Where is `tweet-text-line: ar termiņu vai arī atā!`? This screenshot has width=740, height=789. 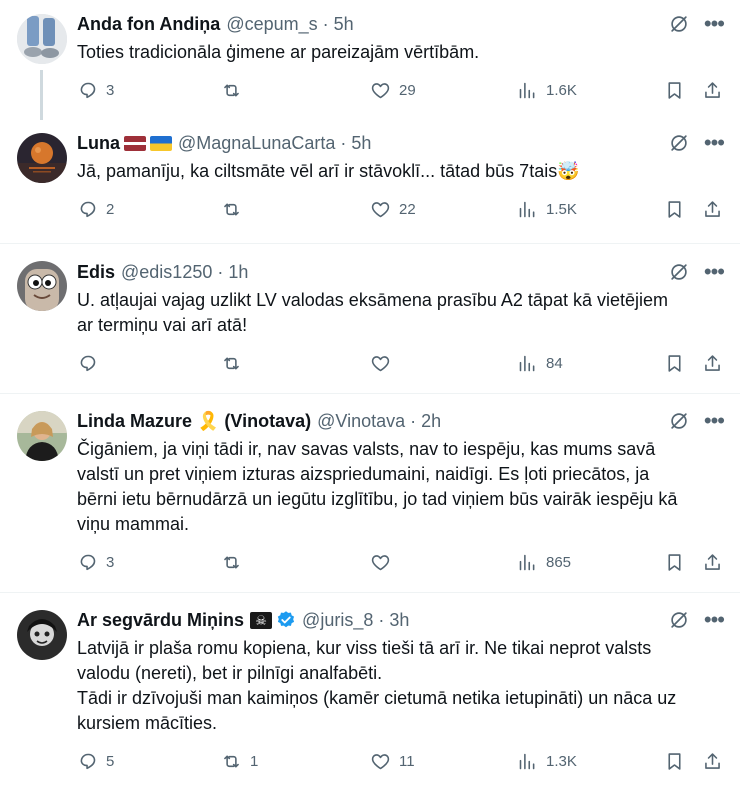
tweet-text-line: ar termiņu vai arī atā! is located at coordinates (162, 325).